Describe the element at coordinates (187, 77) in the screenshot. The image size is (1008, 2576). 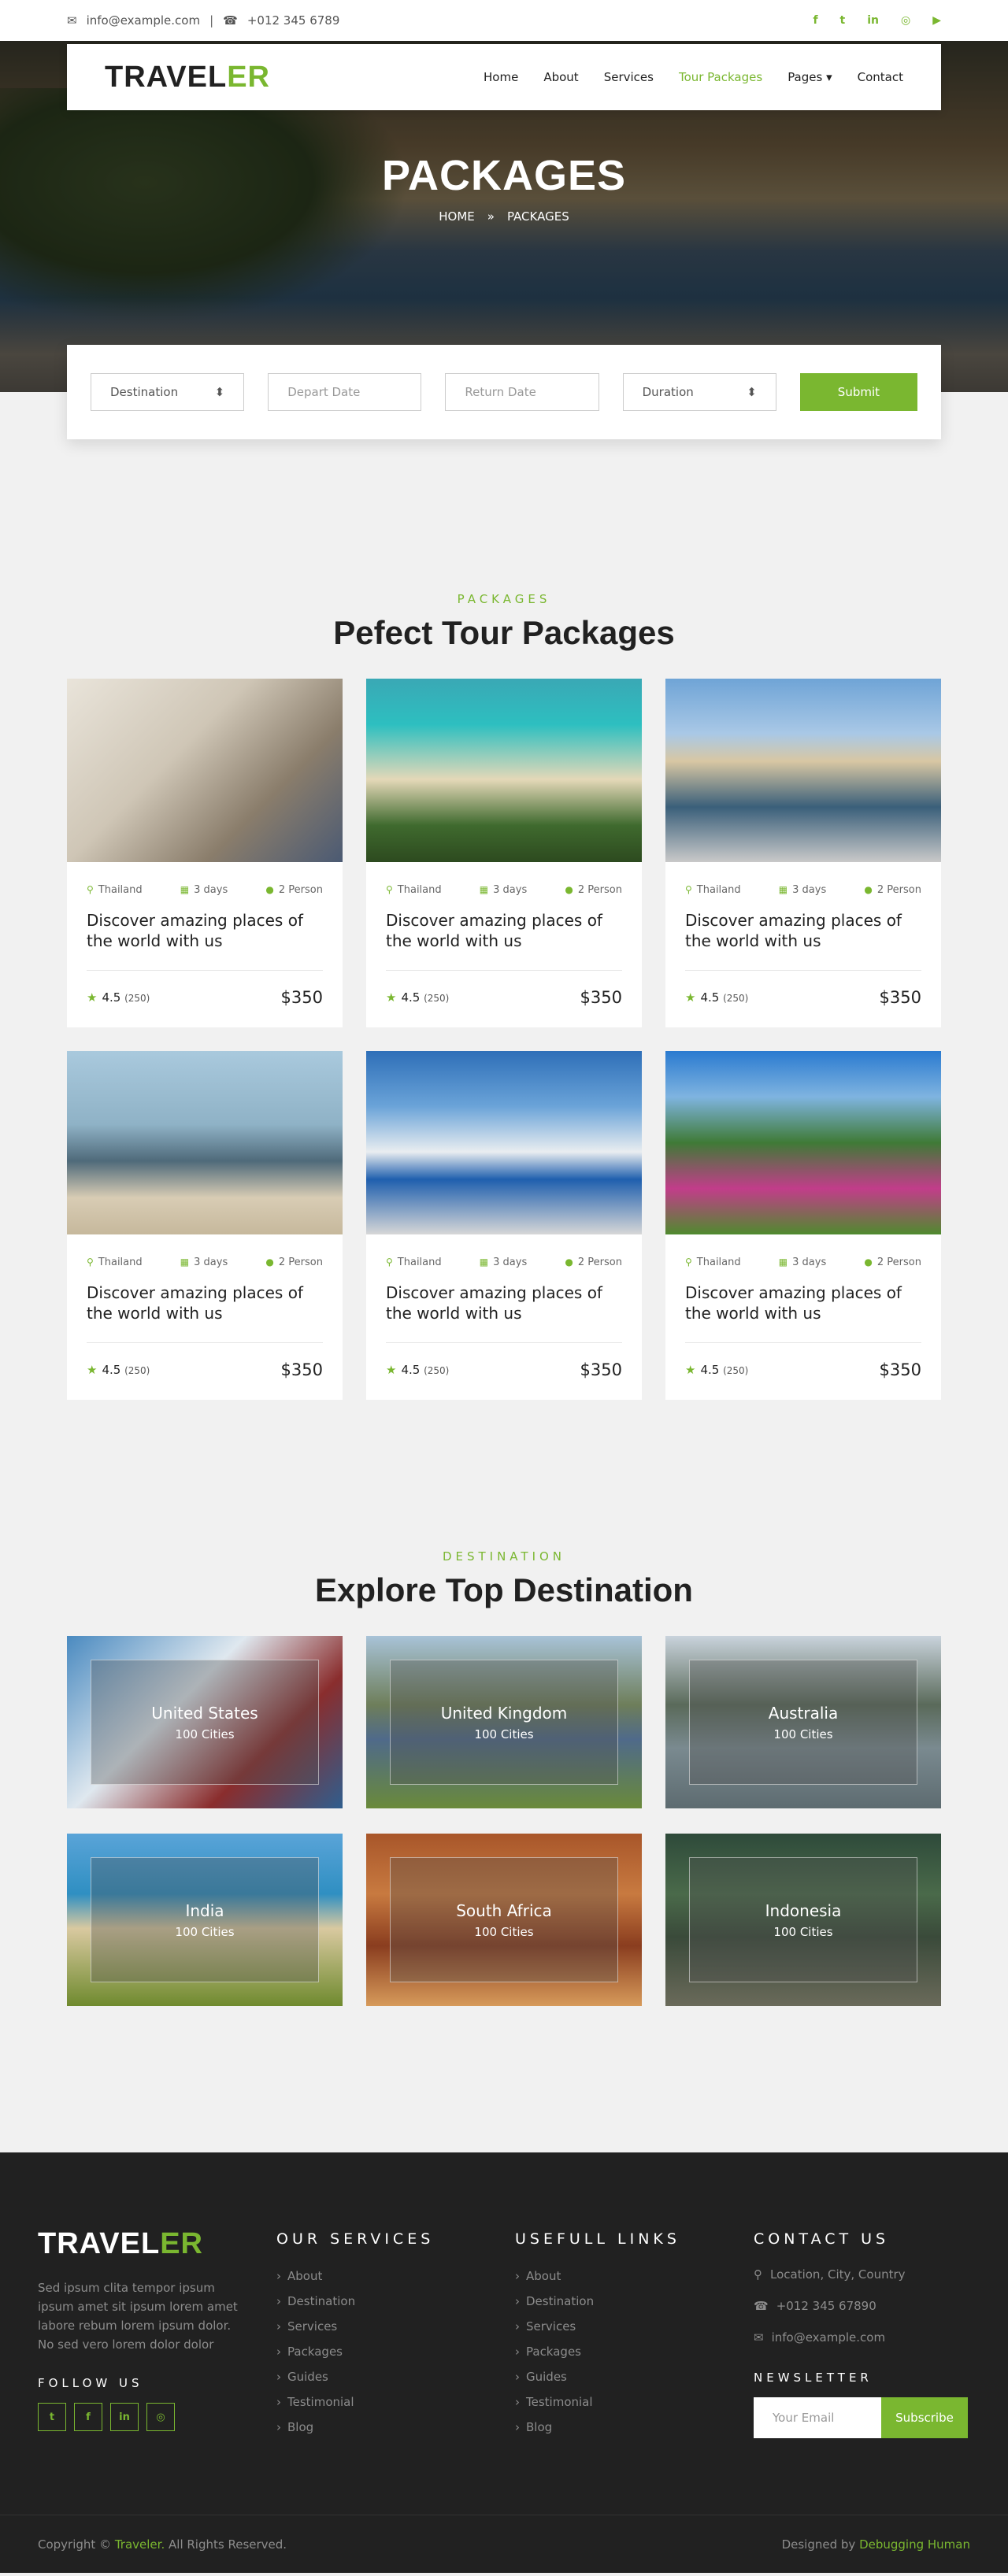
I see `logo: TRAVELER` at that location.